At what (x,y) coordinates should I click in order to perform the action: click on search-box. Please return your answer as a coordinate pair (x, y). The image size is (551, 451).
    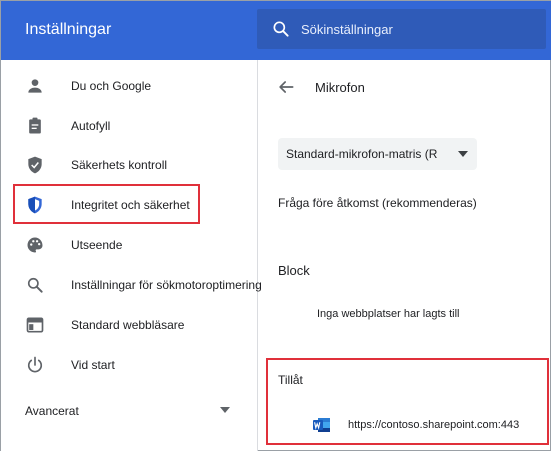
    Looking at the image, I should click on (401, 29).